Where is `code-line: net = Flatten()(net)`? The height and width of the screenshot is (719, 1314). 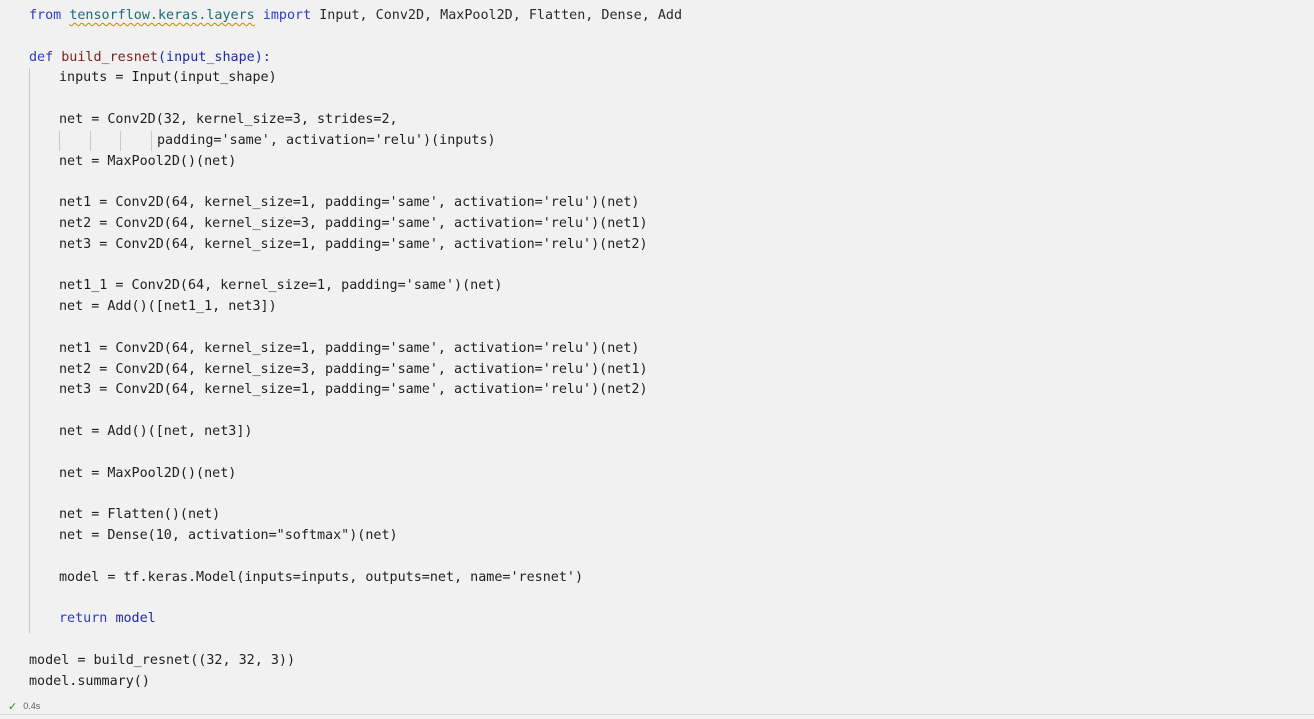 code-line: net = Flatten()(net) is located at coordinates (140, 515).